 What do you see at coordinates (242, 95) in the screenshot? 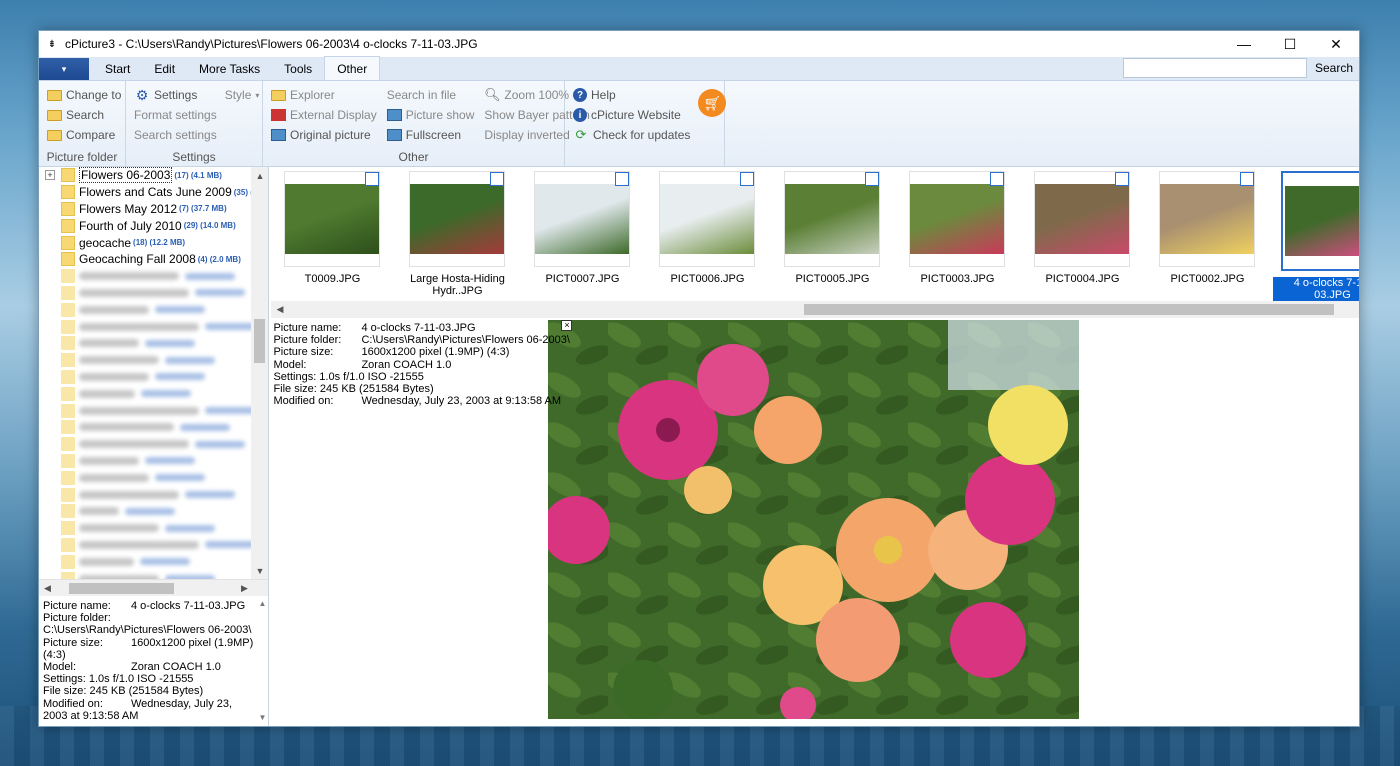
I see `style-dropdown: Style ▾` at bounding box center [242, 95].